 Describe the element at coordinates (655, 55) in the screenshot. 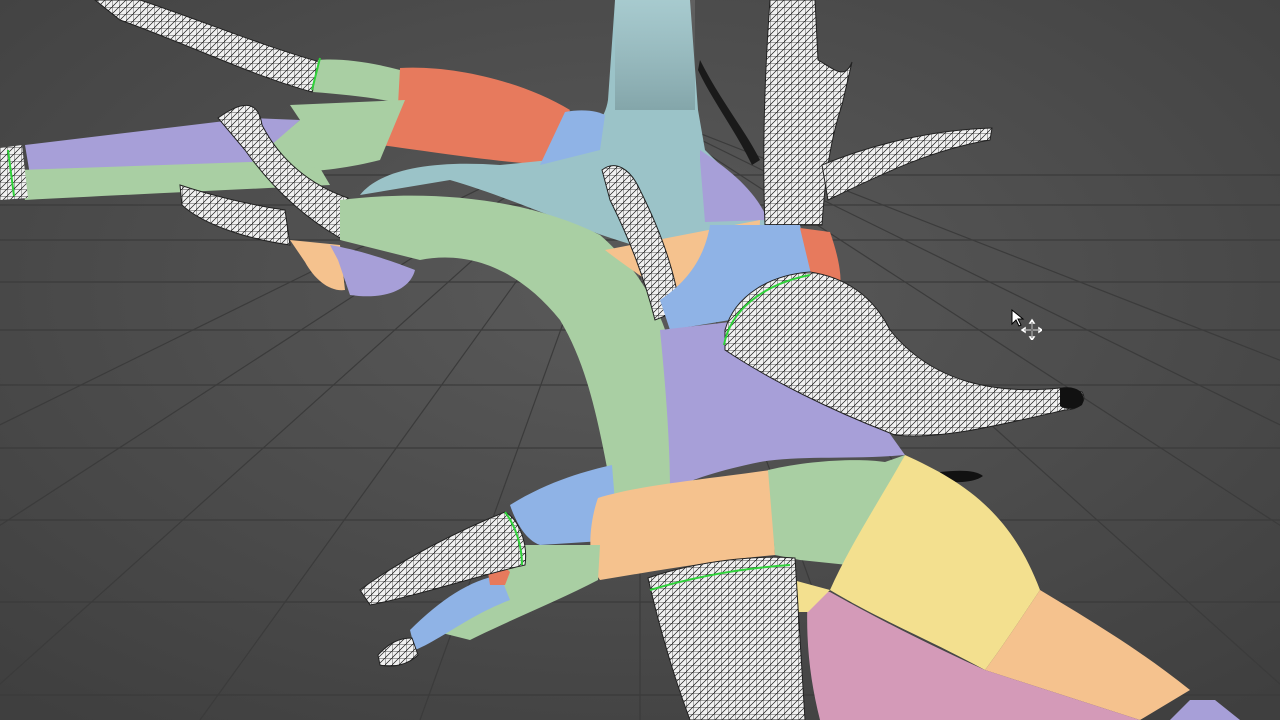

I see `shade-trunk` at that location.